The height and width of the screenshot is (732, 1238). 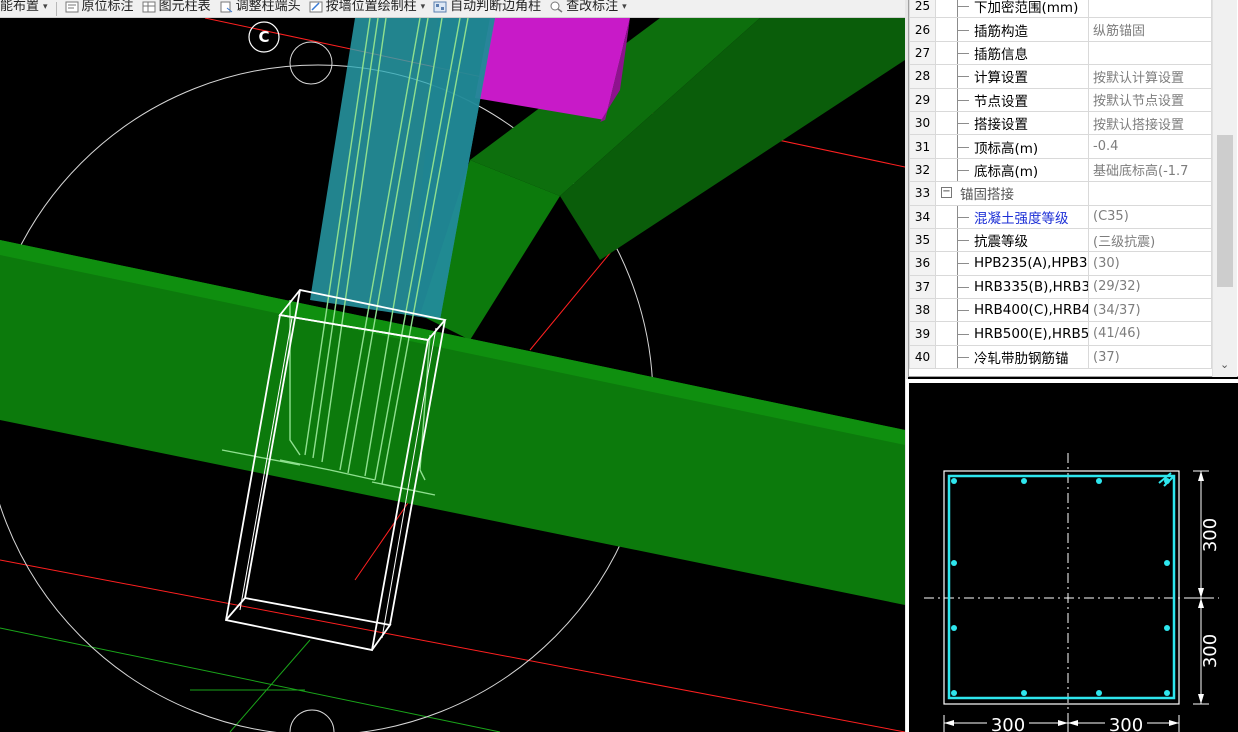 What do you see at coordinates (99, 8) in the screenshot?
I see `toolbar-item-in-place-annotation: 原位标注` at bounding box center [99, 8].